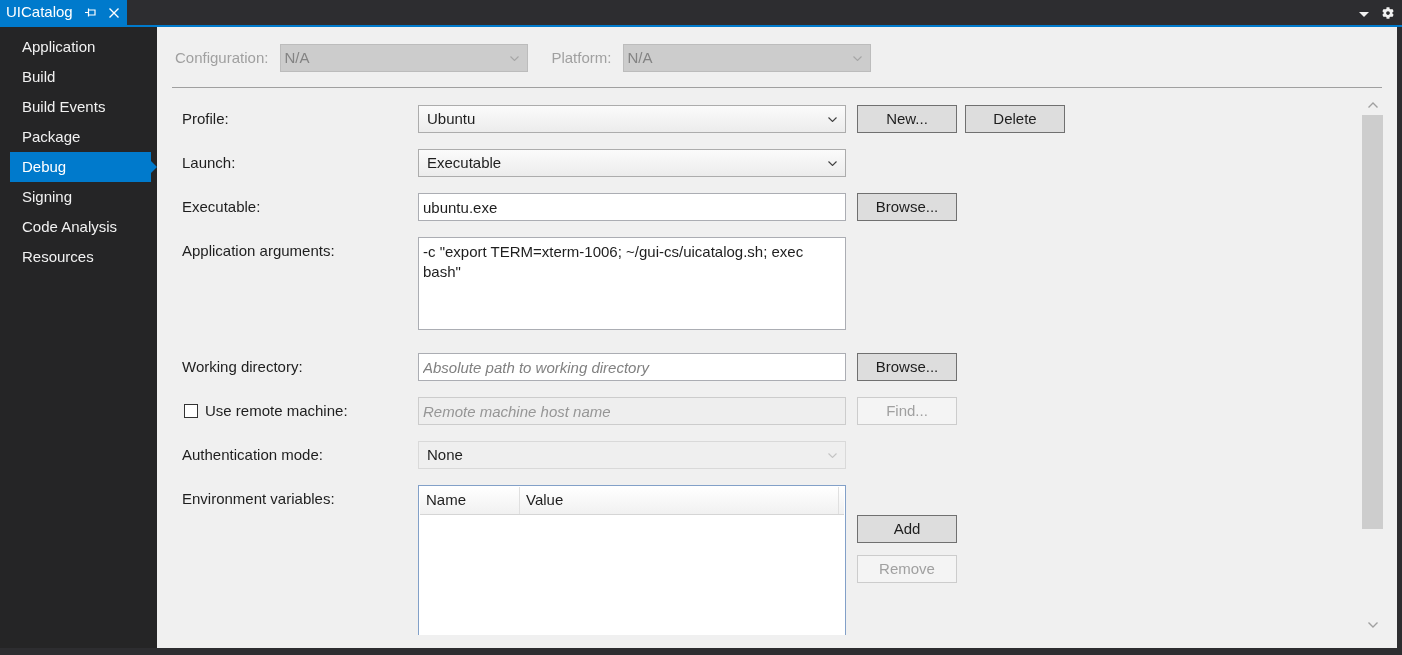 The height and width of the screenshot is (655, 1402). Describe the element at coordinates (632, 367) in the screenshot. I see `text-field: Absolute path to working directory` at that location.